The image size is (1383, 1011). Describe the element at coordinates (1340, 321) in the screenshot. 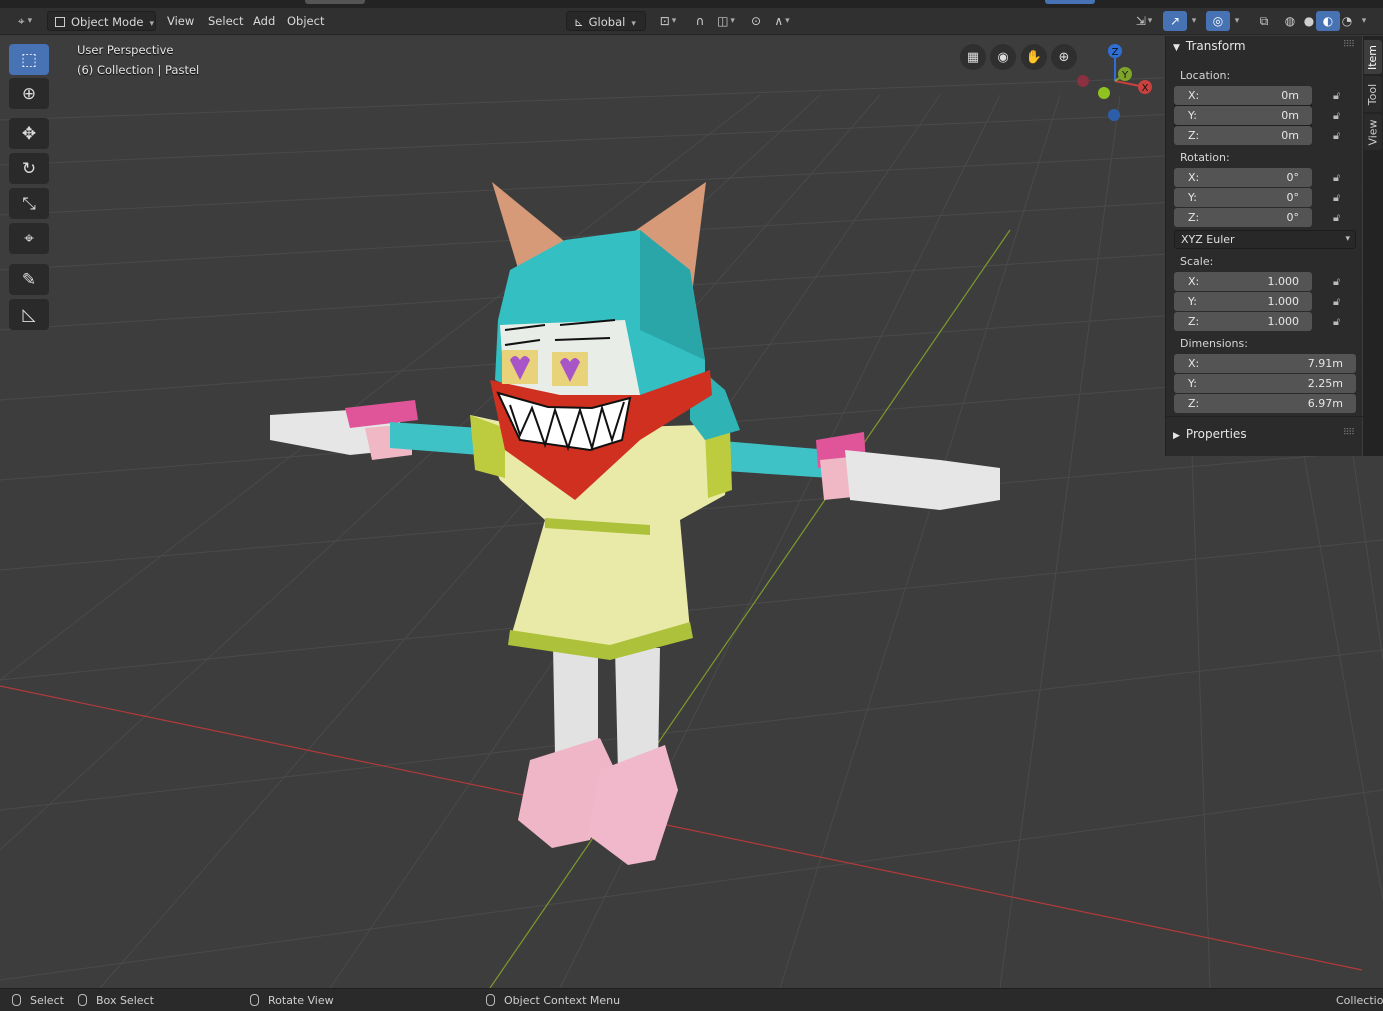

I see `lock-scale-z-icon: 🔓︎` at that location.